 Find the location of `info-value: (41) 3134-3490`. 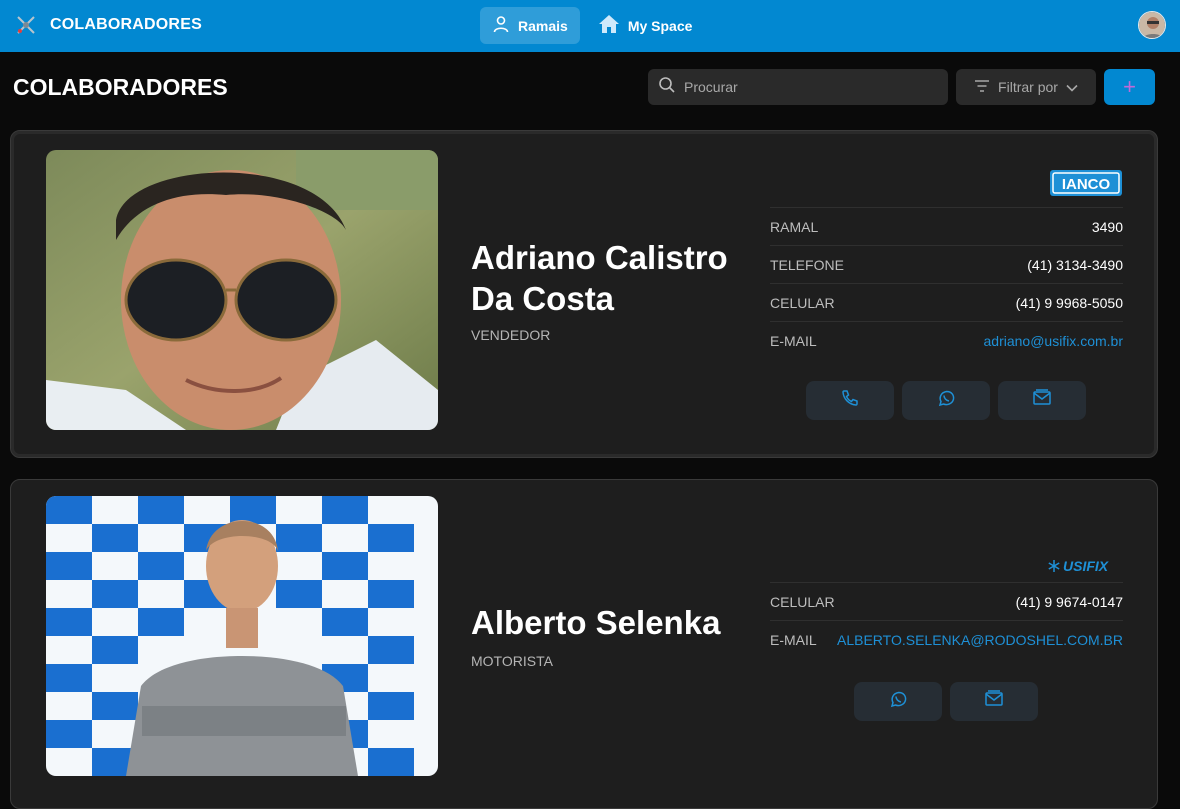

info-value: (41) 3134-3490 is located at coordinates (1075, 264).